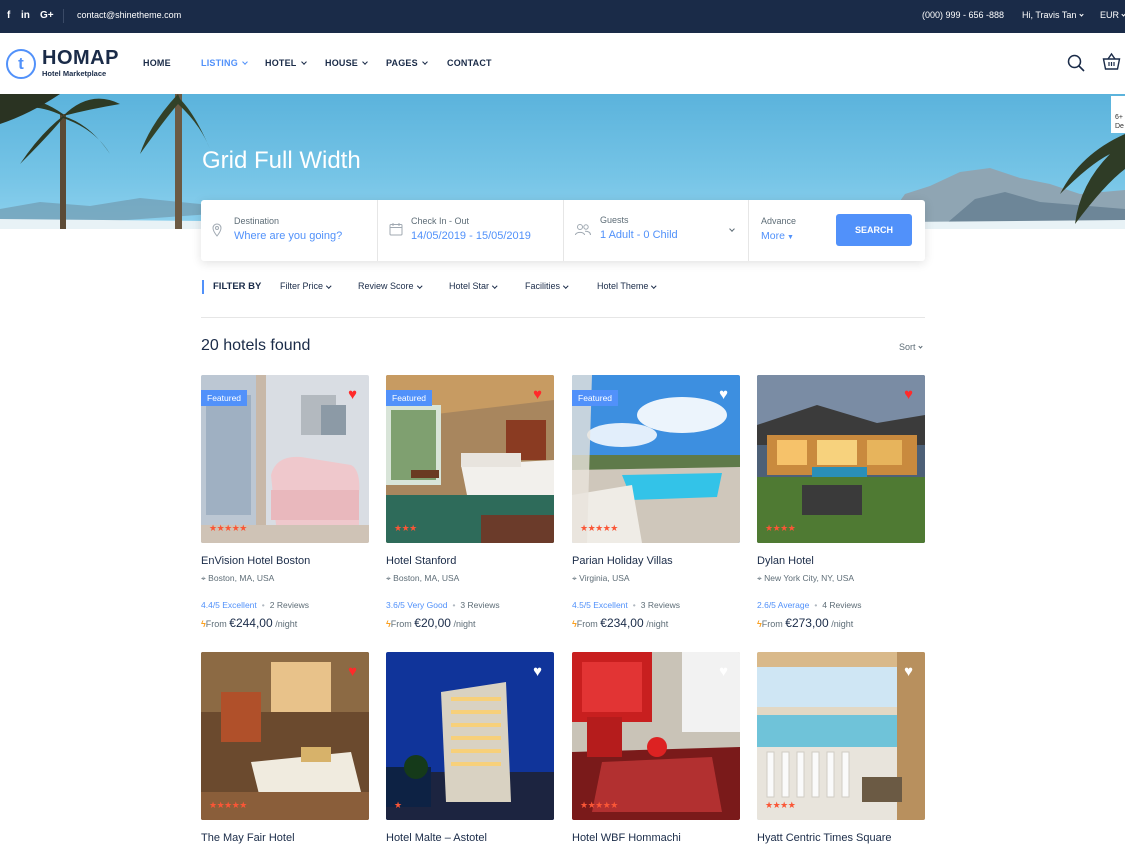 The height and width of the screenshot is (844, 1125). Describe the element at coordinates (8, 16) in the screenshot. I see `facebook-icon: f` at that location.